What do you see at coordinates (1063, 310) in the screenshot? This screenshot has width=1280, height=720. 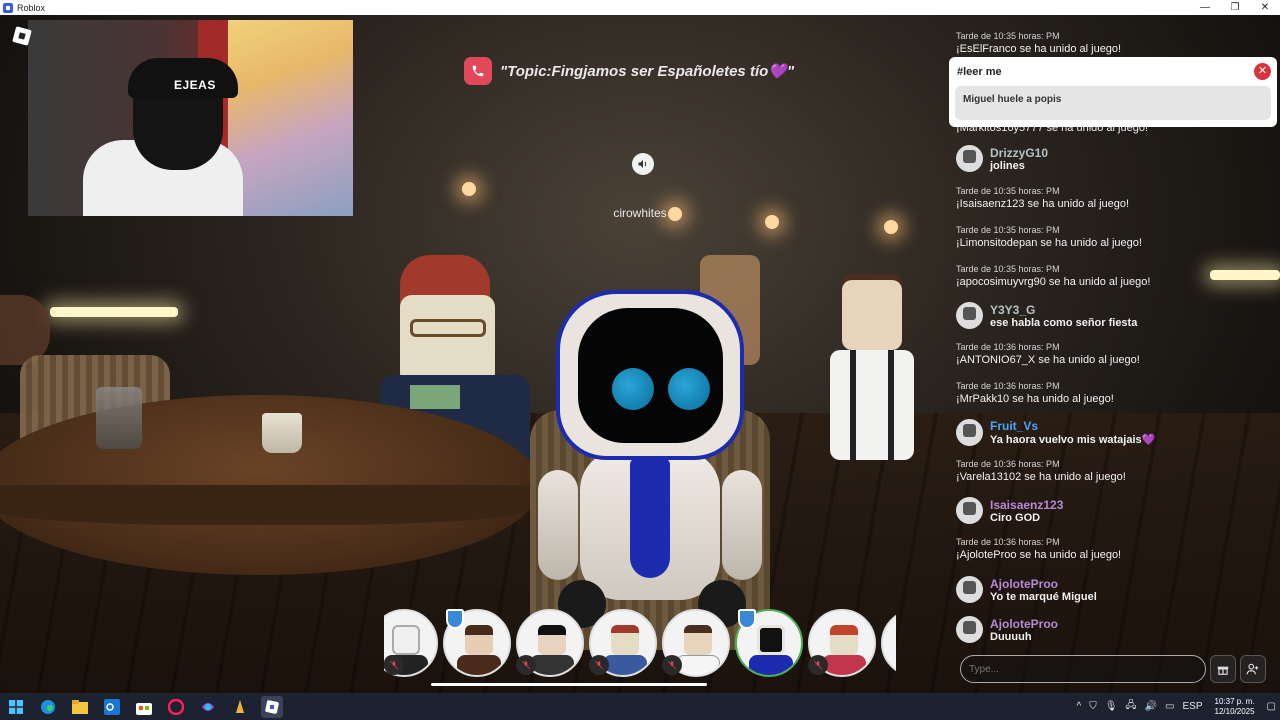 I see `chat-username: Y3Y3_G` at bounding box center [1063, 310].